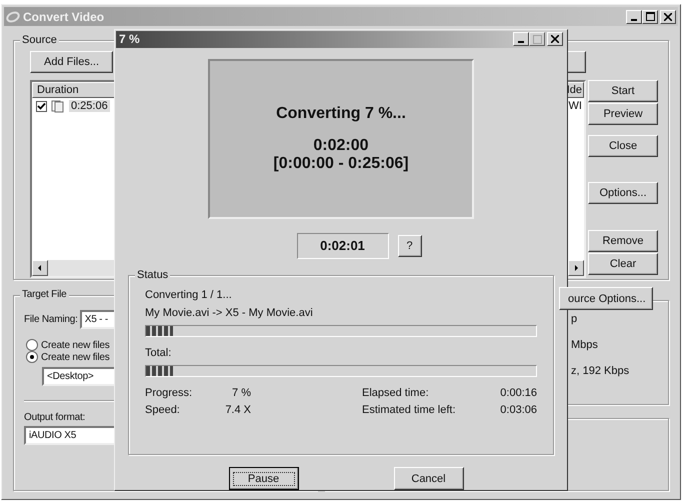  Describe the element at coordinates (409, 410) in the screenshot. I see `time-label: Estimated time left:` at that location.